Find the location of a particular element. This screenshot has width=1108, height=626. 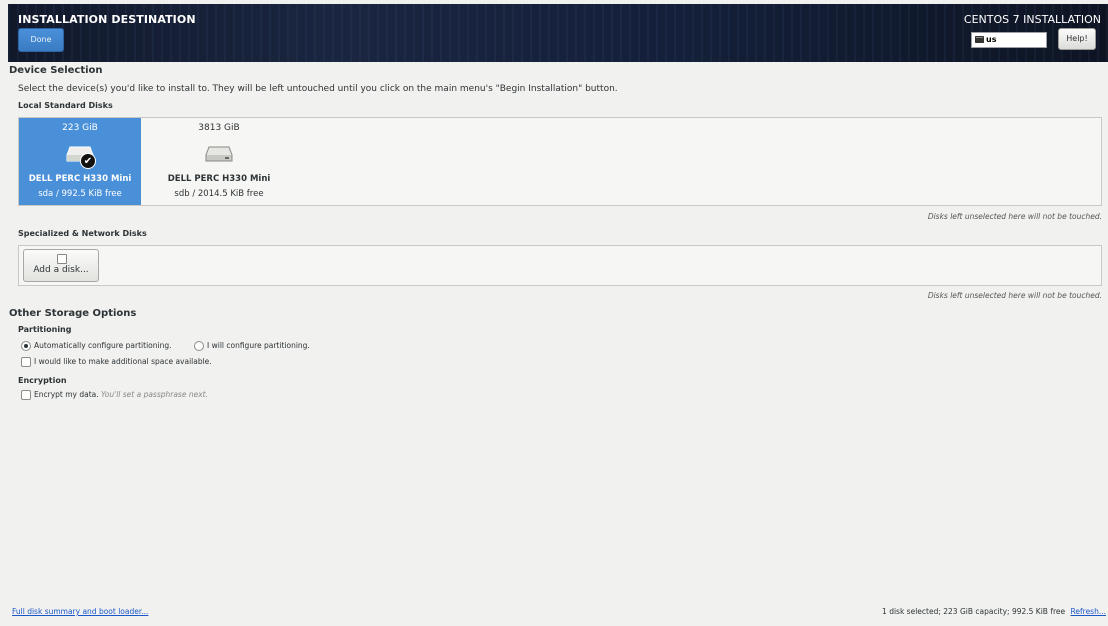

device-selection-heading: Device Selection is located at coordinates (56, 70).